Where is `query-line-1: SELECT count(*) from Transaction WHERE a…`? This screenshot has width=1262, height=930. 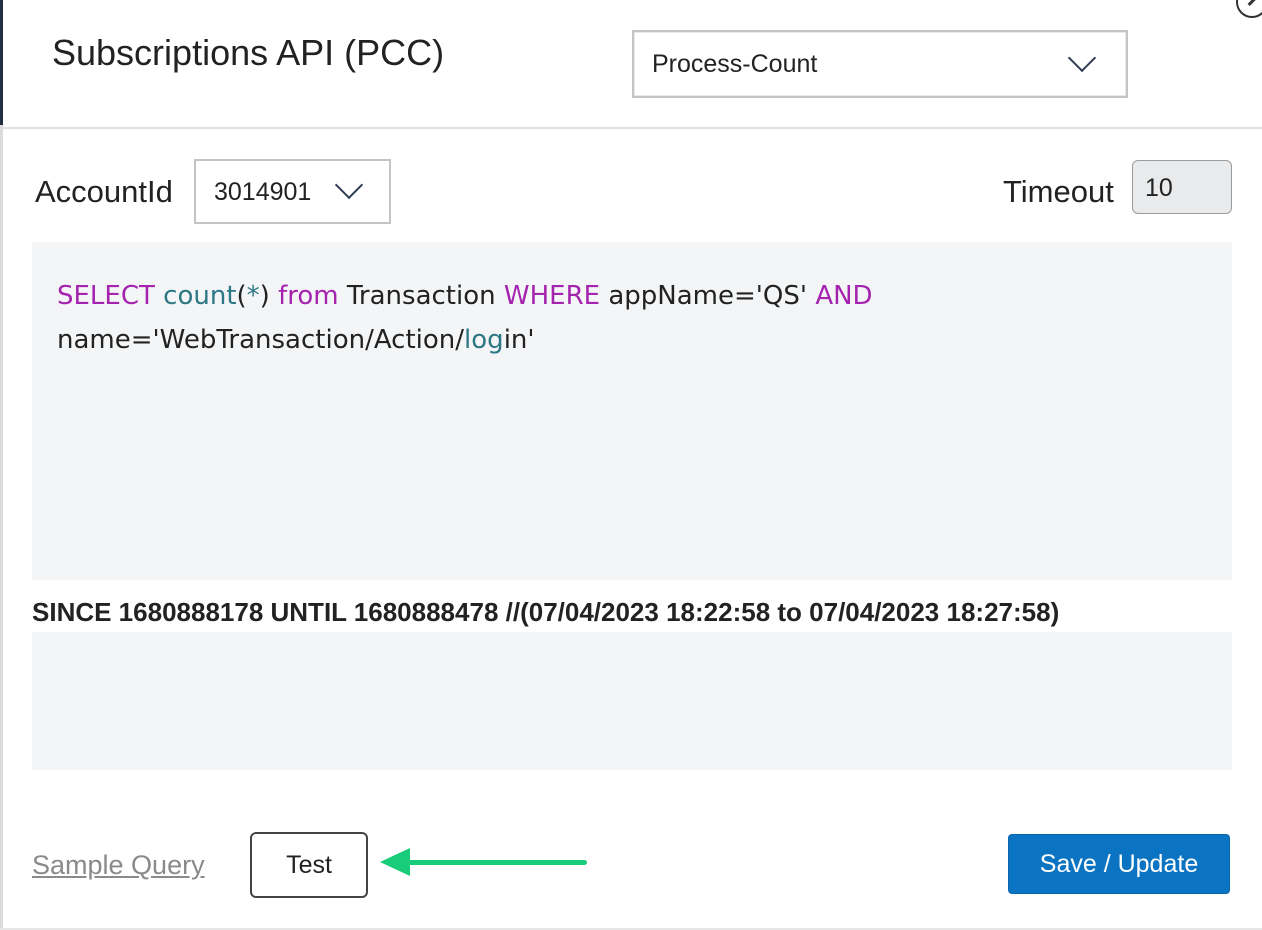 query-line-1: SELECT count(*) from Transaction WHERE a… is located at coordinates (465, 296).